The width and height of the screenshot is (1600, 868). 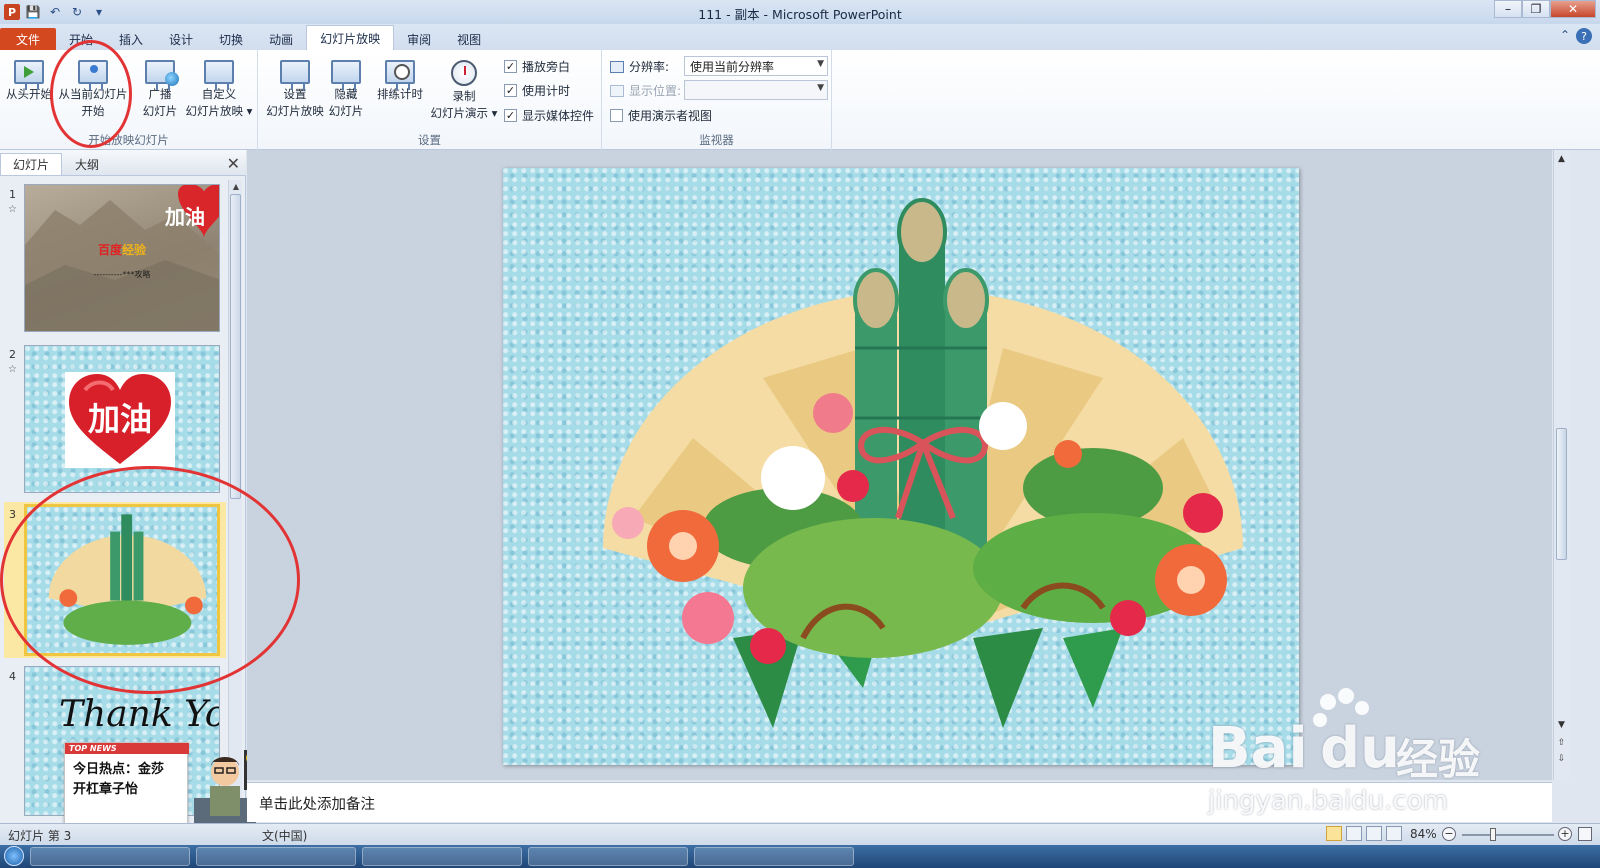 What do you see at coordinates (131, 39) in the screenshot?
I see `tab-insert: 插入` at bounding box center [131, 39].